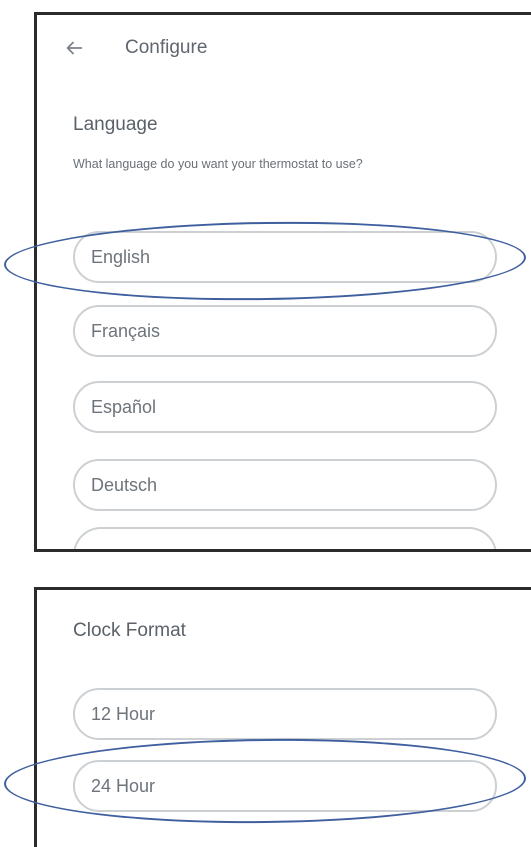 Image resolution: width=531 pixels, height=847 pixels. Describe the element at coordinates (115, 124) in the screenshot. I see `language-section-title: Language` at that location.